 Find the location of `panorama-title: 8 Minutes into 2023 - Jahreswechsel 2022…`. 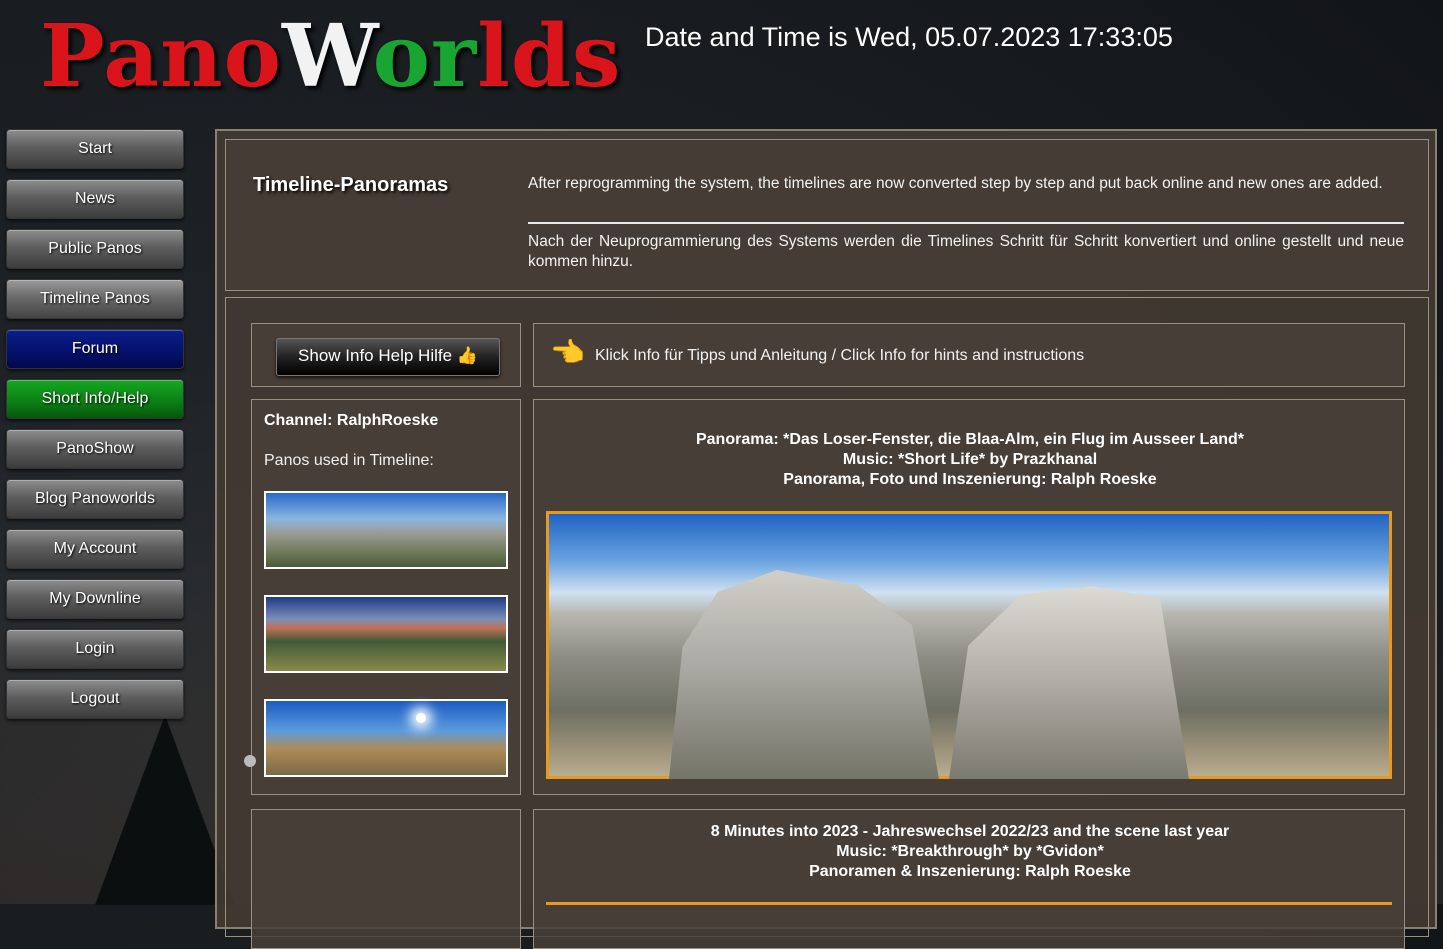

panorama-title: 8 Minutes into 2023 - Jahreswechsel 2022… is located at coordinates (970, 831).